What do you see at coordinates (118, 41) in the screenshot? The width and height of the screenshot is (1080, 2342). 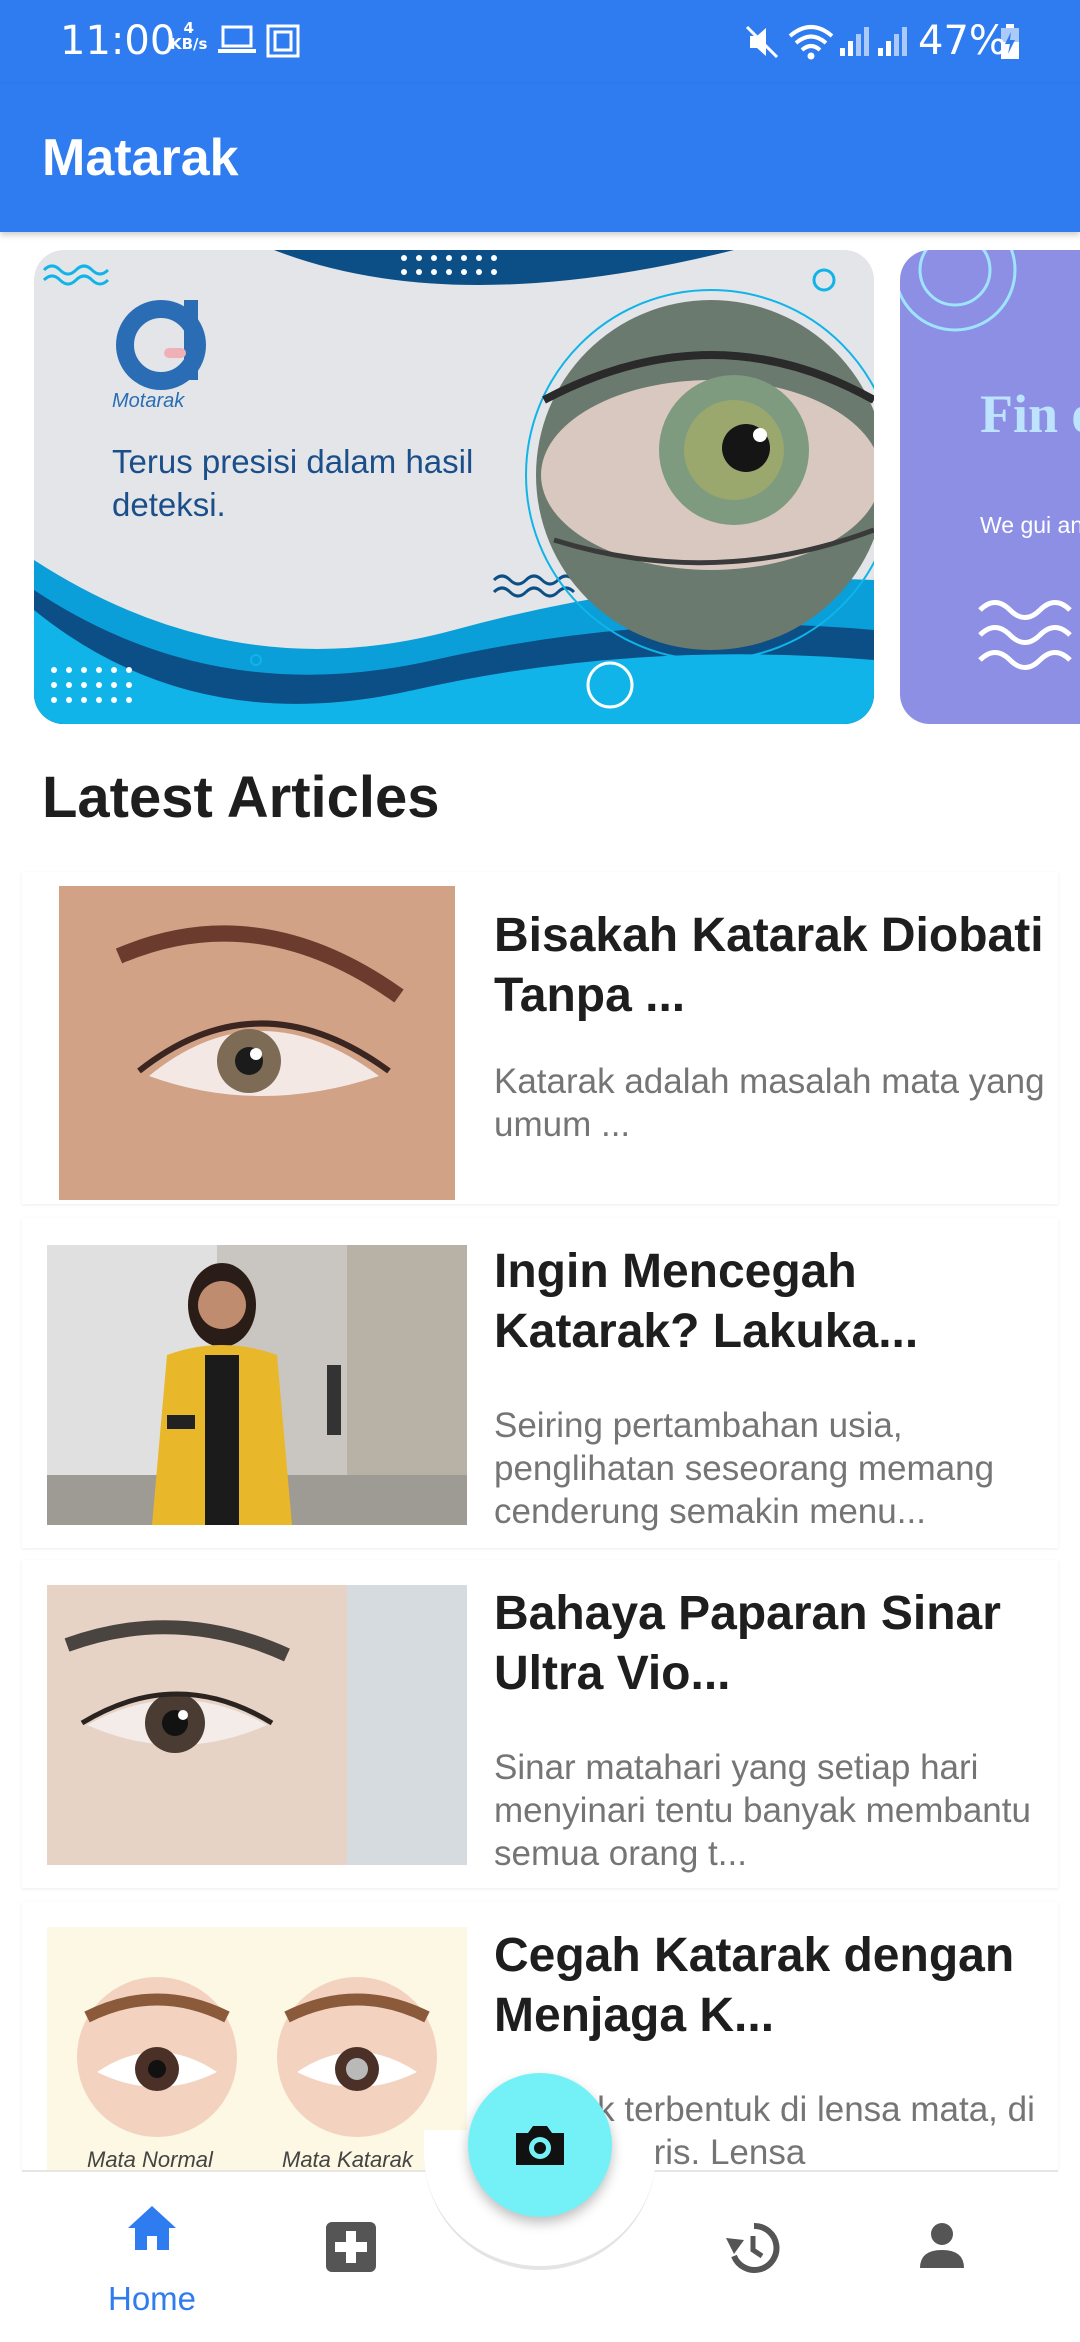 I see `status-time: 11:00` at bounding box center [118, 41].